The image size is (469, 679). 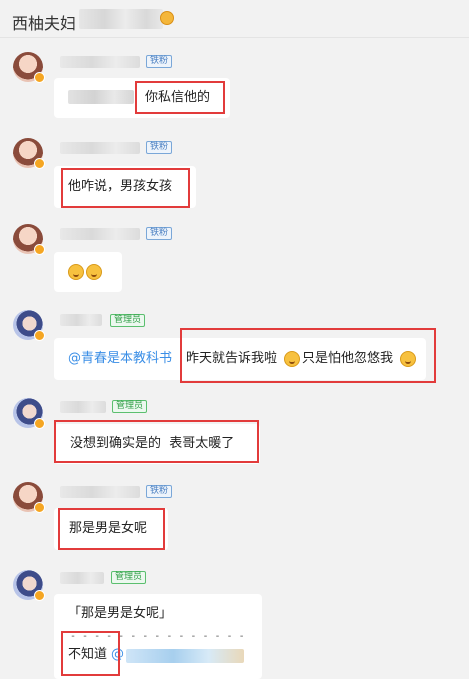 I want to click on redacted-text-blur, so click(x=101, y=97).